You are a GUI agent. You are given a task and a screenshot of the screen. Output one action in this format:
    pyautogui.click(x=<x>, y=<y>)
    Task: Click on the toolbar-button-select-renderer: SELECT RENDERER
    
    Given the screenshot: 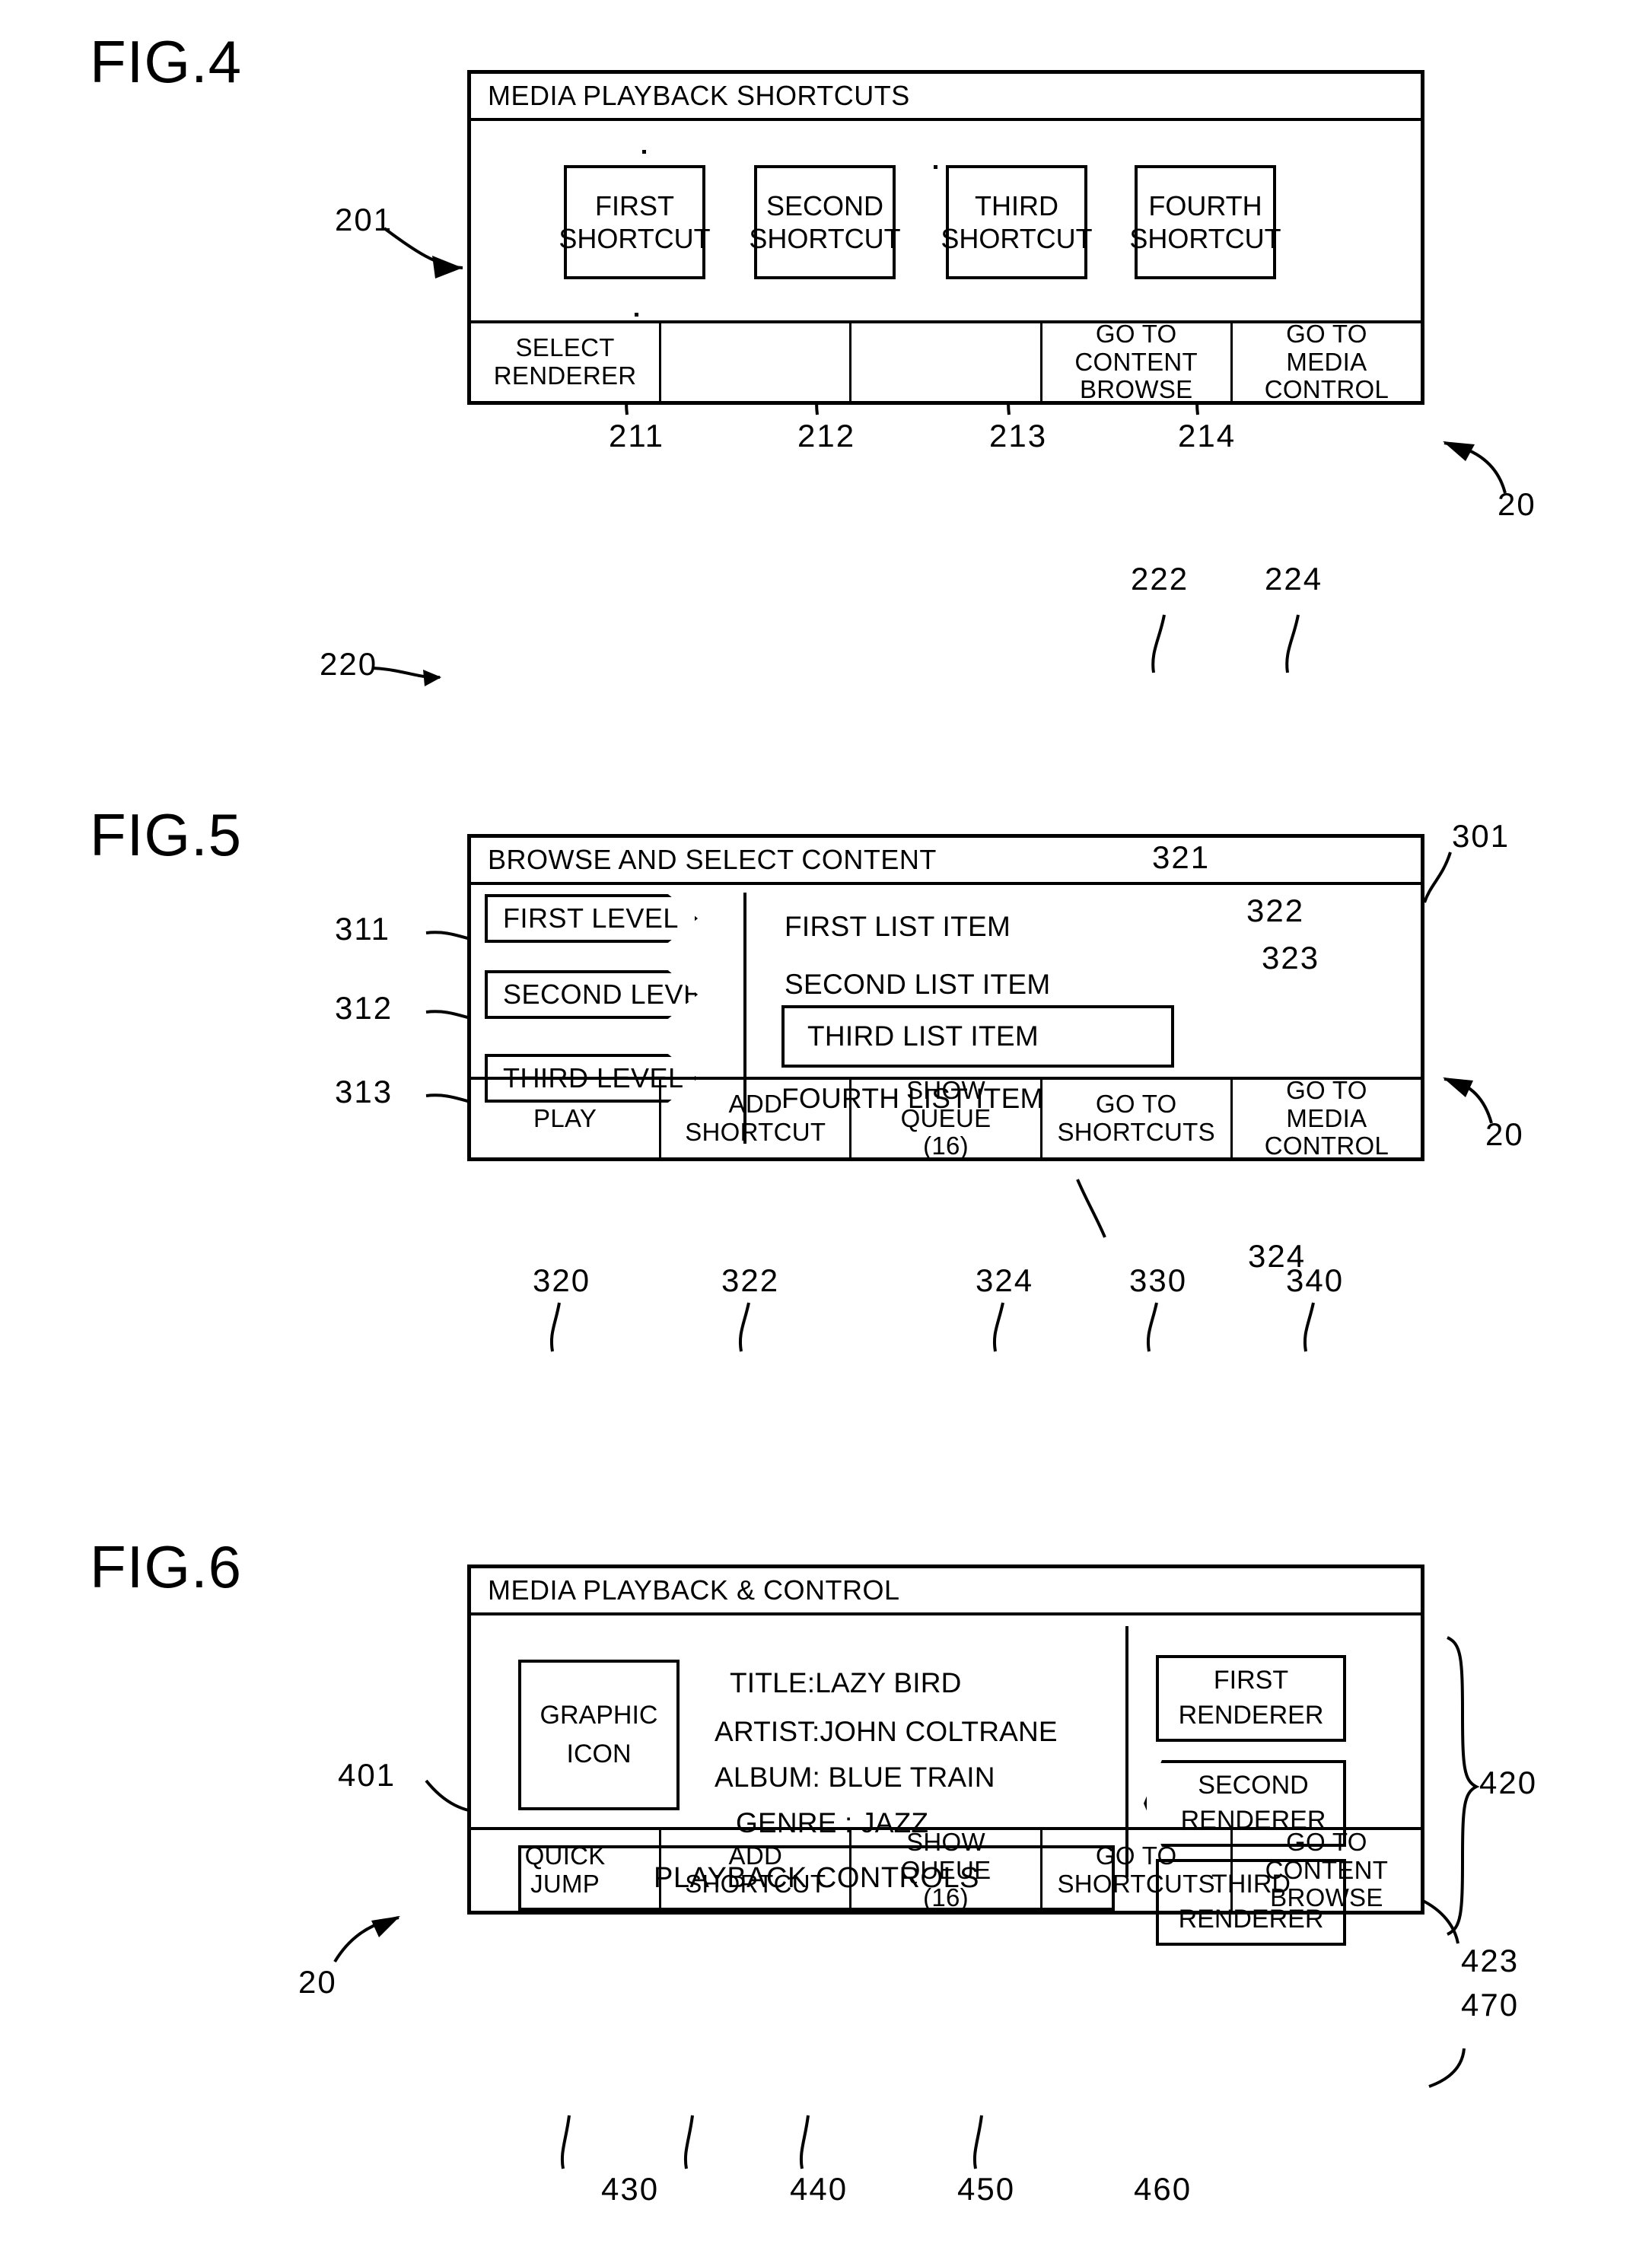 What is the action you would take?
    pyautogui.click(x=566, y=362)
    